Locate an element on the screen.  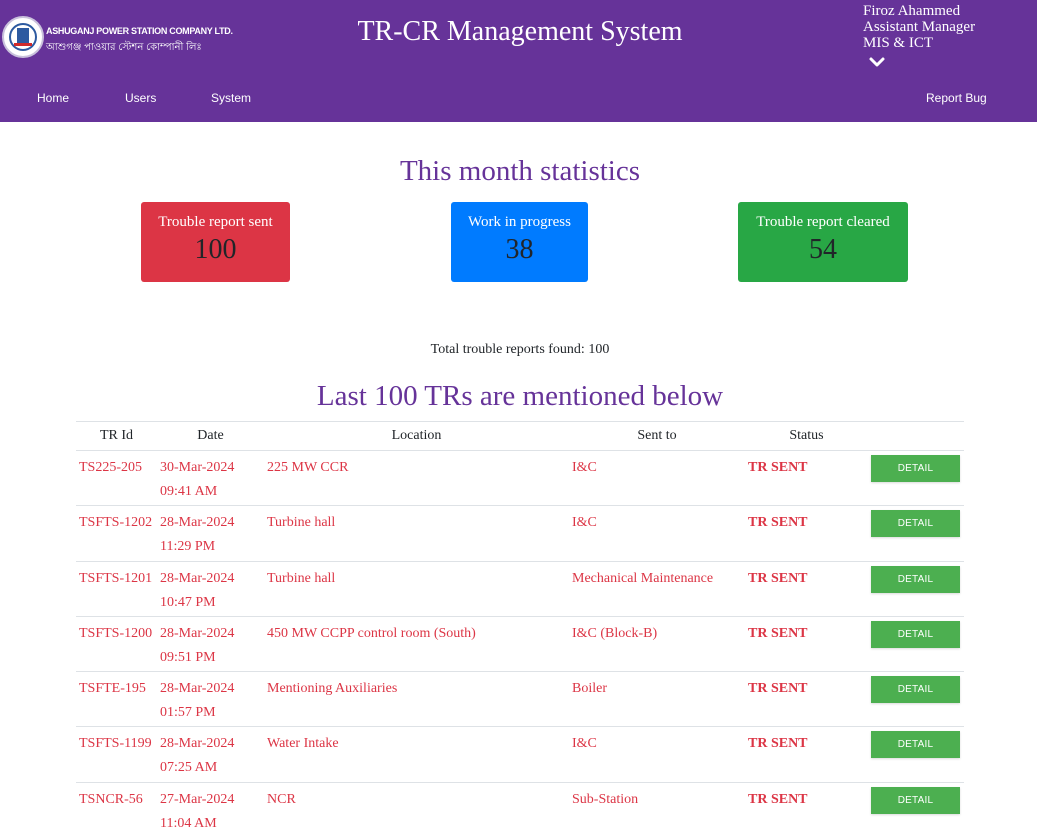
logo-bangla-text: আশুগঞ্জ পাওয়ার স্টেশন কোম্পানী লিঃ is located at coordinates (124, 47).